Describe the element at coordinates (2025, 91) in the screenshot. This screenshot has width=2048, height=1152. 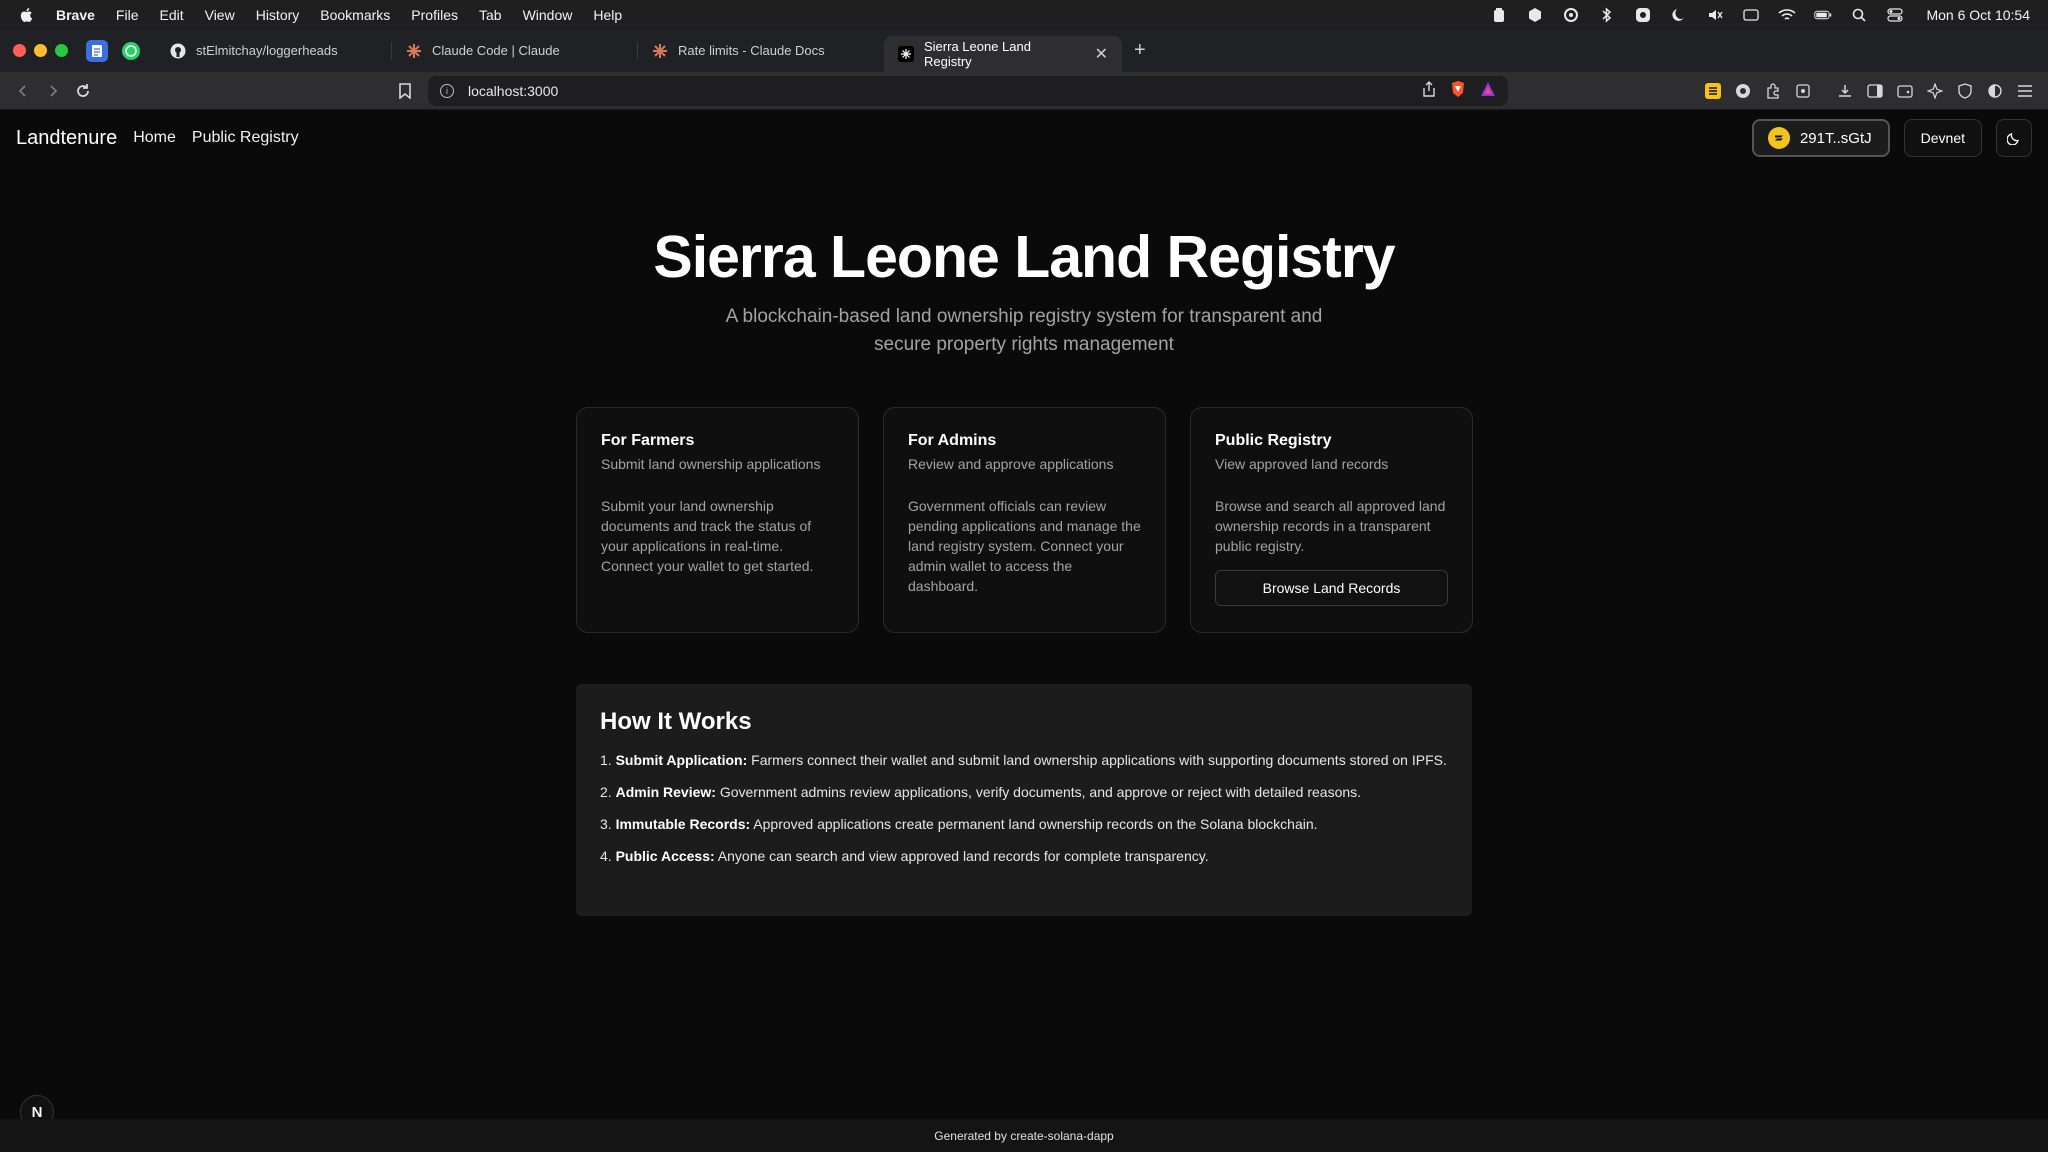
I see `menu-hamburger-icon` at that location.